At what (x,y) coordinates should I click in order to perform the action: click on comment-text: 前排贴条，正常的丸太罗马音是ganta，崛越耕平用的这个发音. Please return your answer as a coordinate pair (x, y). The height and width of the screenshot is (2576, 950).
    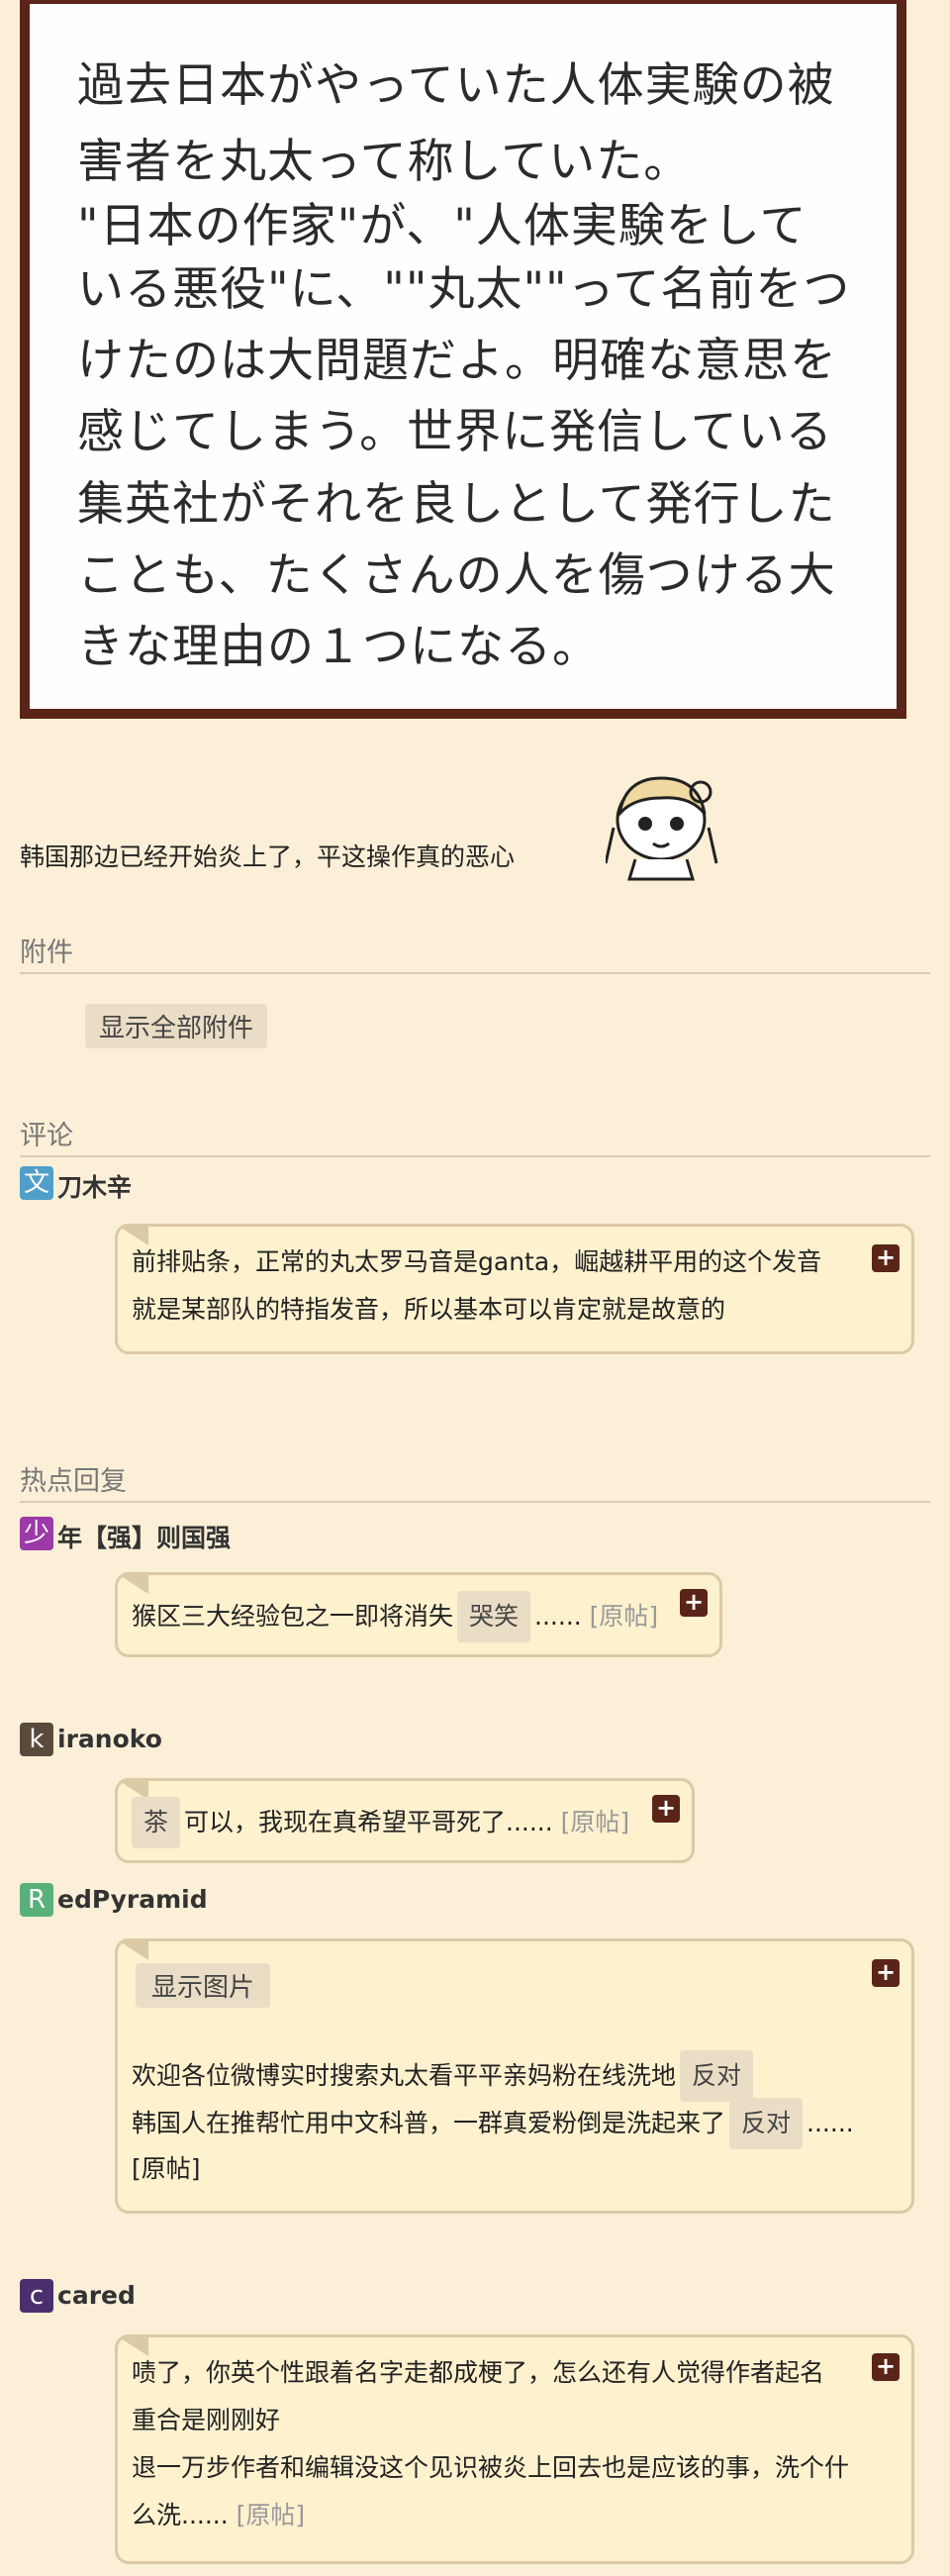
    Looking at the image, I should click on (477, 1261).